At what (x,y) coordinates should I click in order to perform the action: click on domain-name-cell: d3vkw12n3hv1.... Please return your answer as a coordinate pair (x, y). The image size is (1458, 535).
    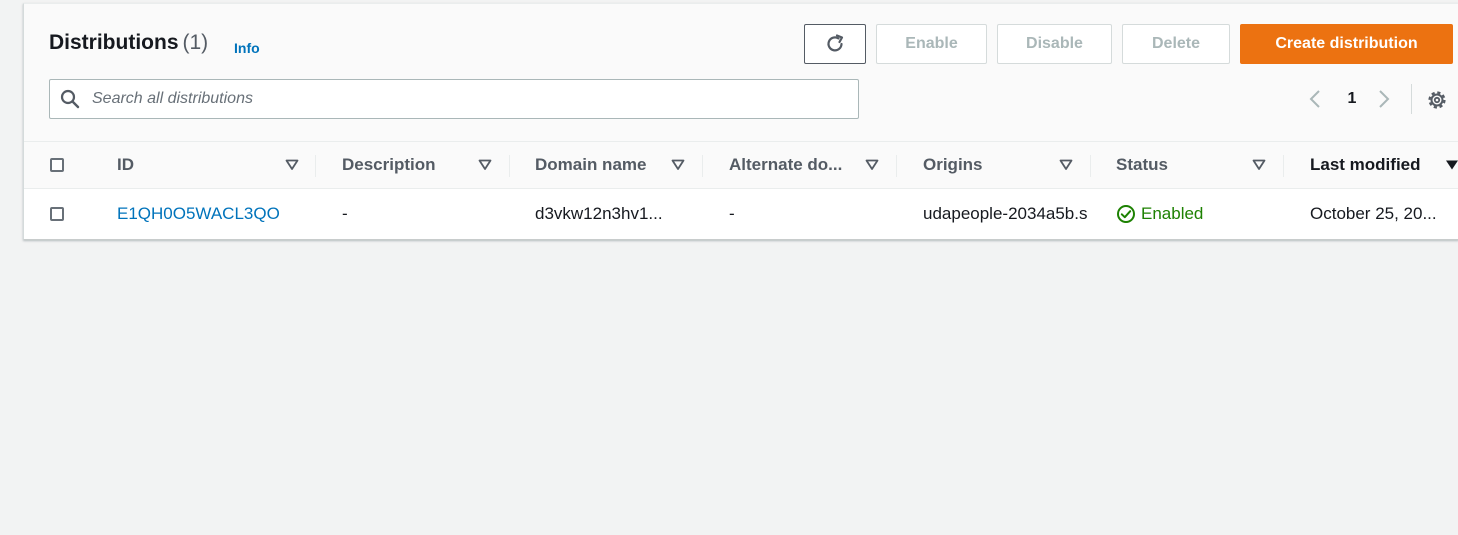
    Looking at the image, I should click on (599, 213).